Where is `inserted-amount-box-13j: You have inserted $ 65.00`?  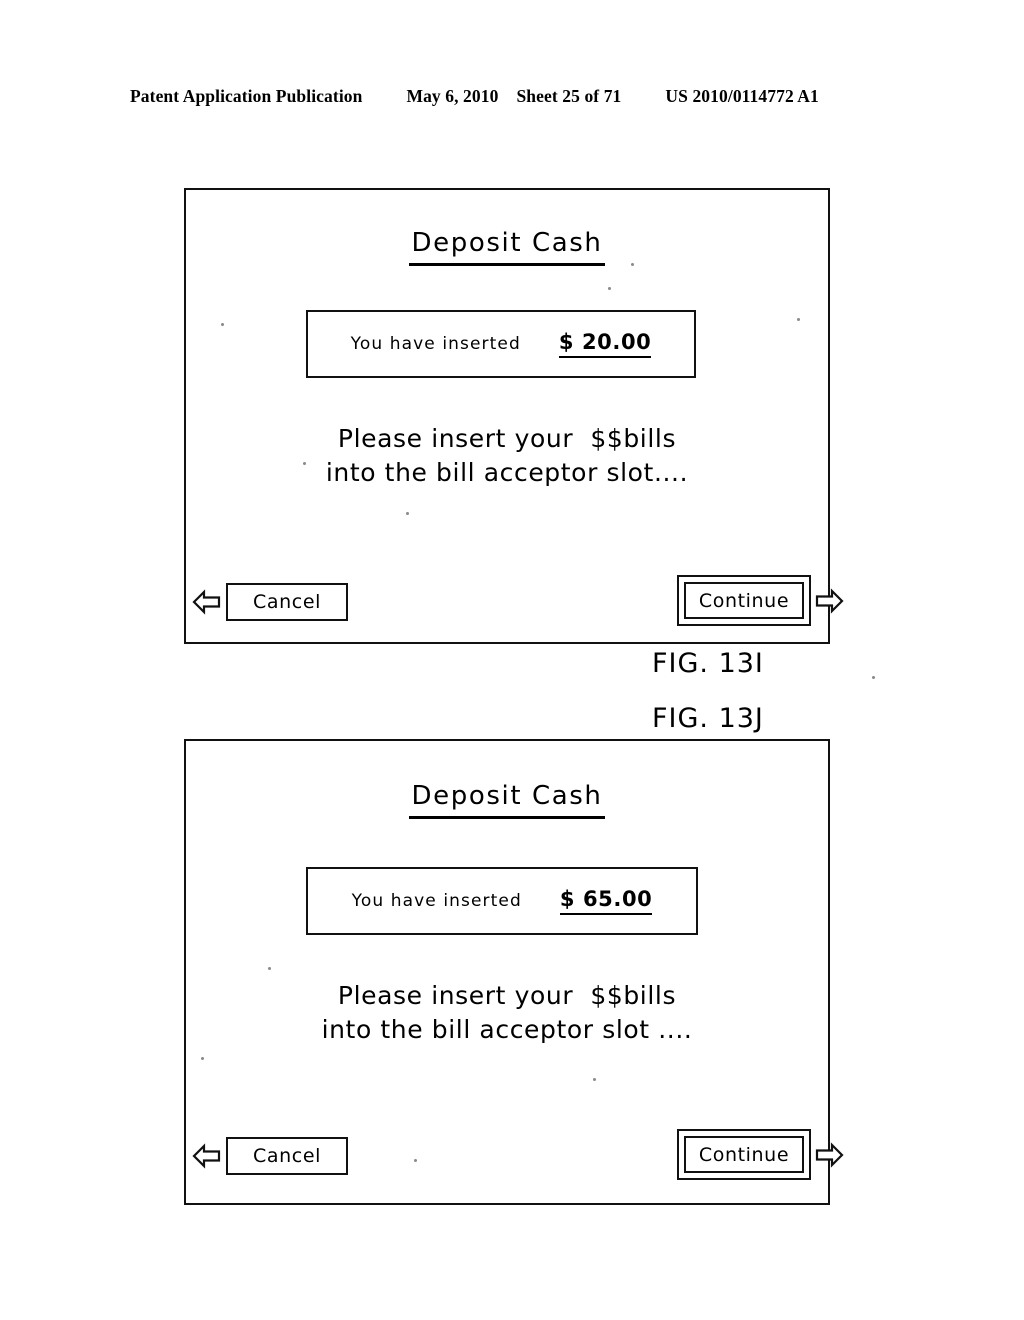
inserted-amount-box-13j: You have inserted $ 65.00 is located at coordinates (502, 901).